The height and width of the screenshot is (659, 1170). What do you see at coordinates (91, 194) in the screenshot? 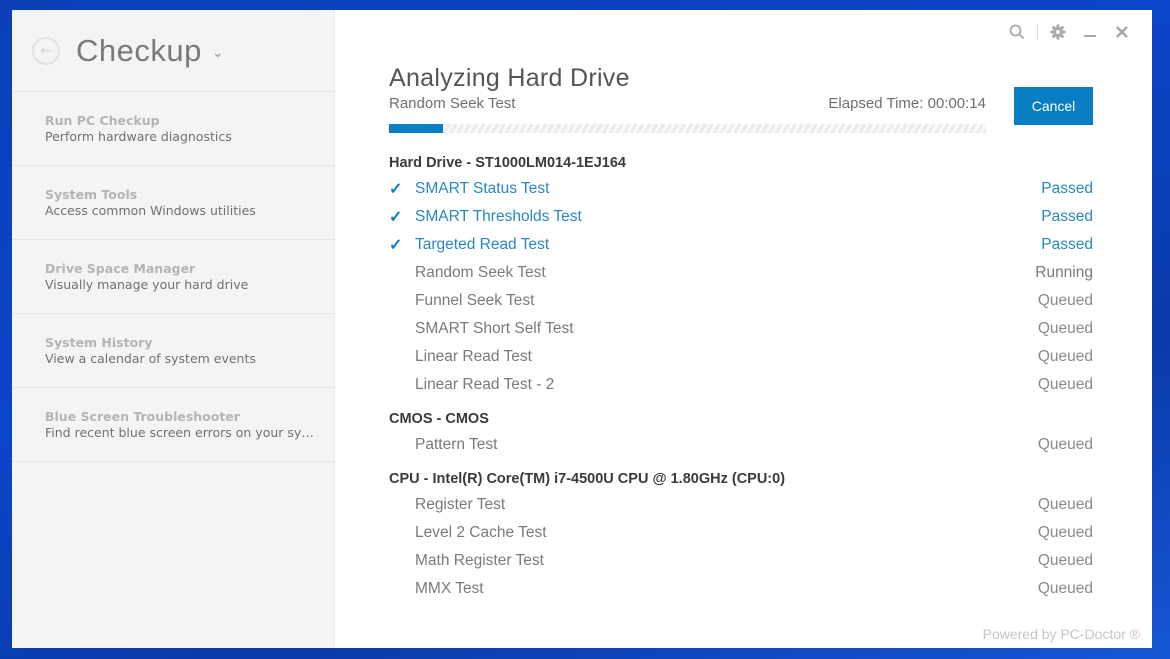
I see `sidebar-item-title: System Tools` at bounding box center [91, 194].